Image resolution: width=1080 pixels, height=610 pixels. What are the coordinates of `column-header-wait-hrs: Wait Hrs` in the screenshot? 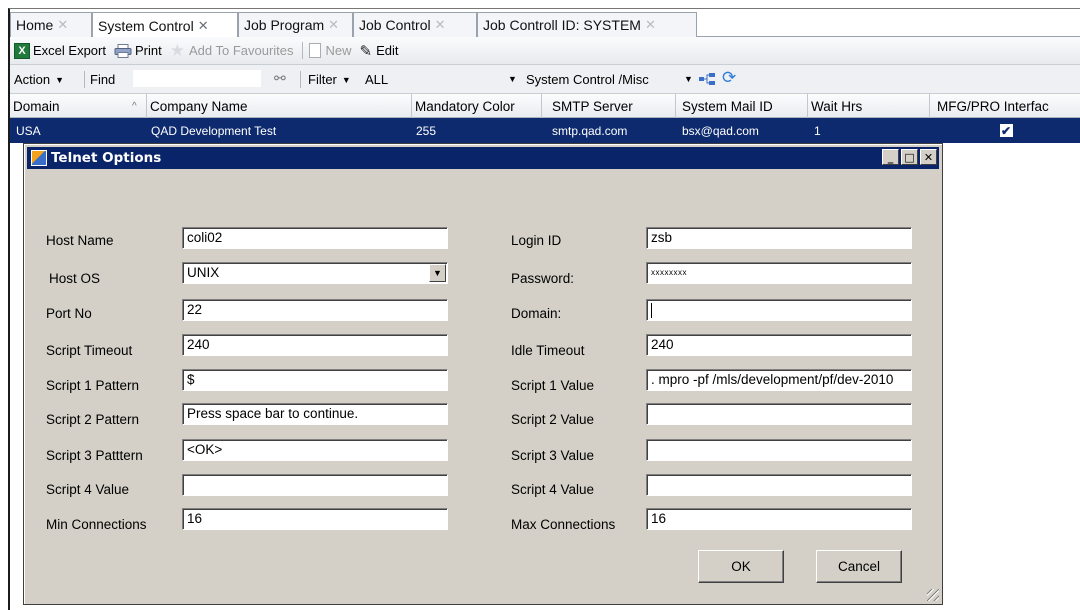 It's located at (869, 106).